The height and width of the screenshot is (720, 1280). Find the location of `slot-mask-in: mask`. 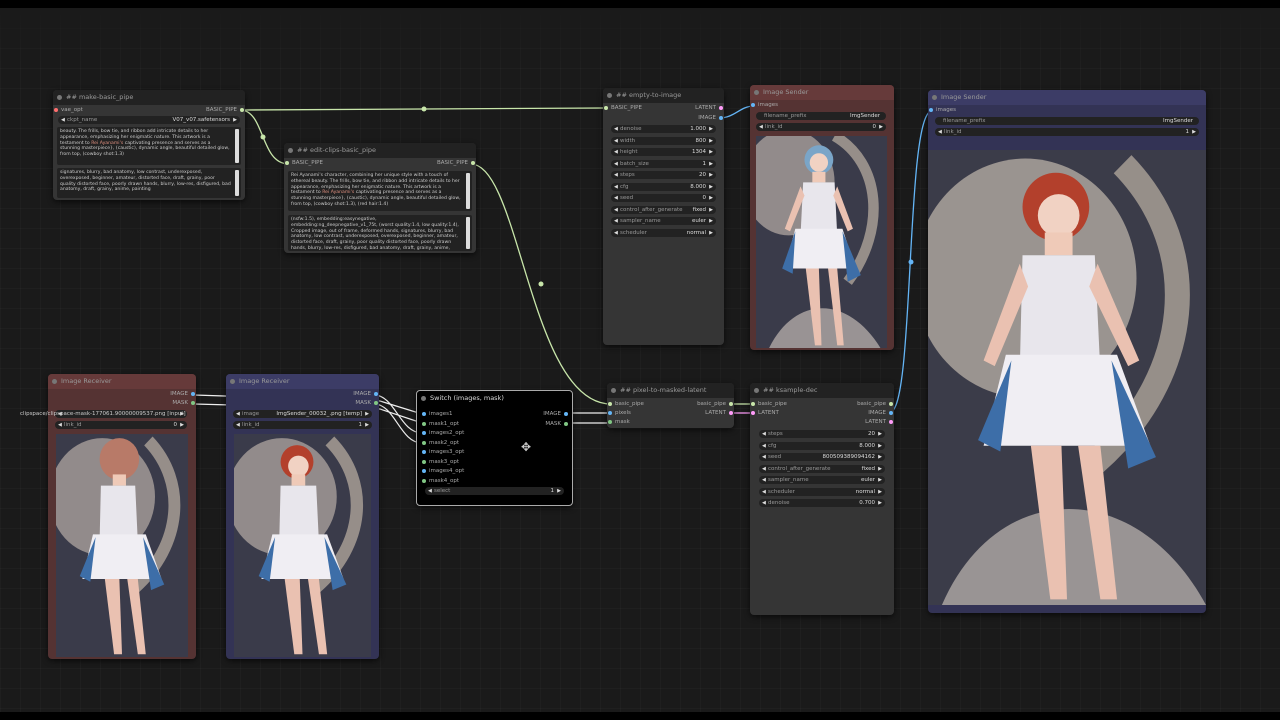

slot-mask-in: mask is located at coordinates (618, 422).